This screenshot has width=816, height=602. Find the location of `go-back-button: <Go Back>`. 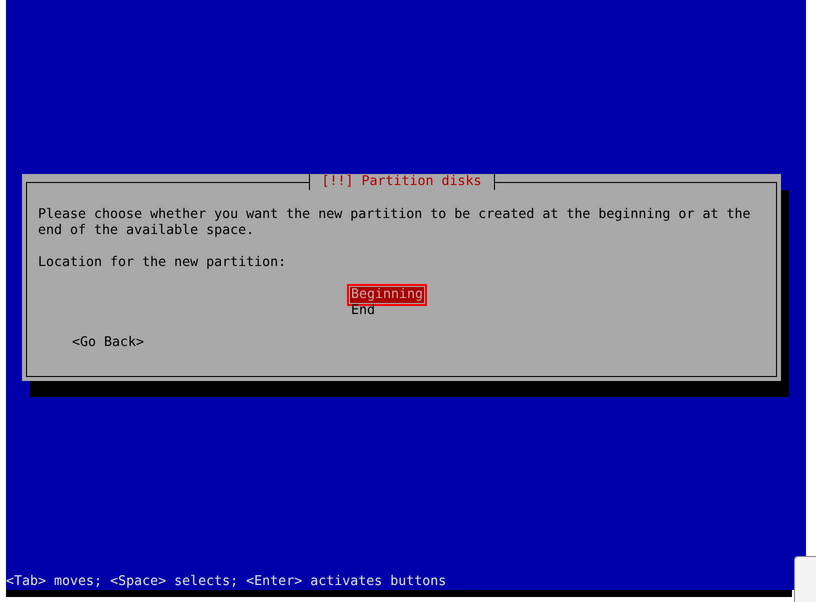

go-back-button: <Go Back> is located at coordinates (108, 343).